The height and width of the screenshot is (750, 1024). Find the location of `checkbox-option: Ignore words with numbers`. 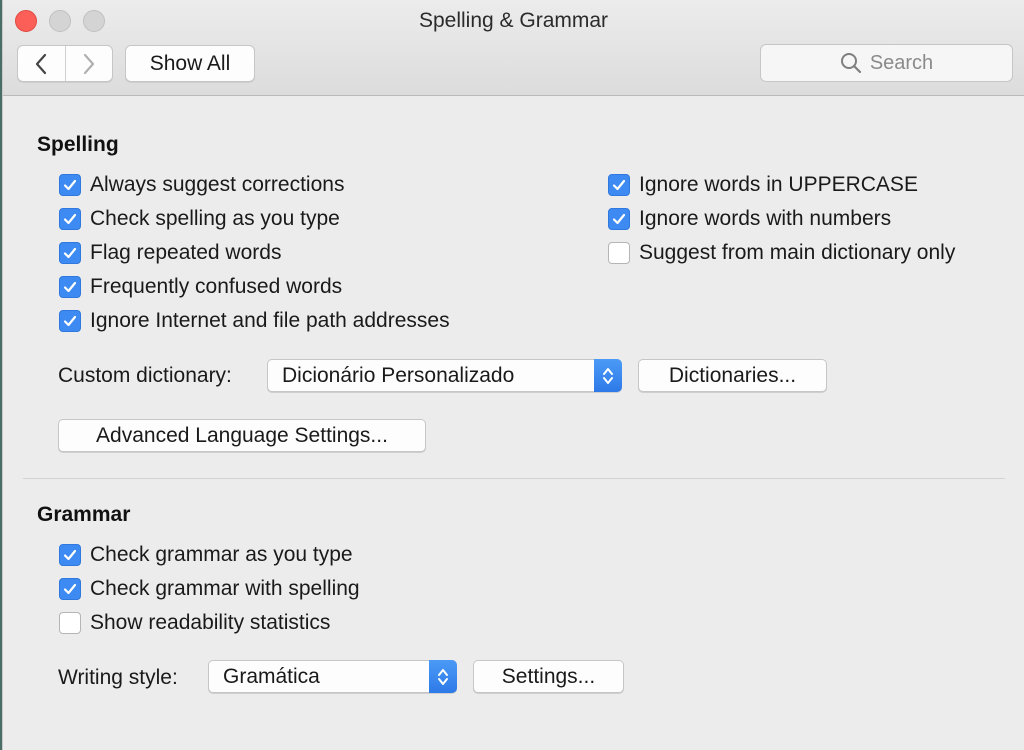

checkbox-option: Ignore words with numbers is located at coordinates (749, 219).